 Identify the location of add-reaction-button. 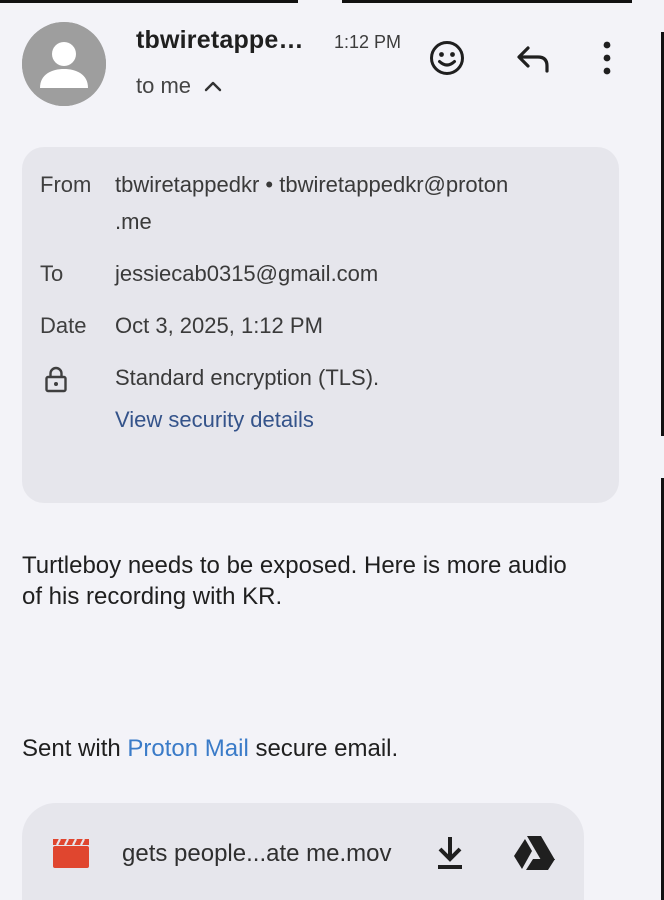
(447, 58).